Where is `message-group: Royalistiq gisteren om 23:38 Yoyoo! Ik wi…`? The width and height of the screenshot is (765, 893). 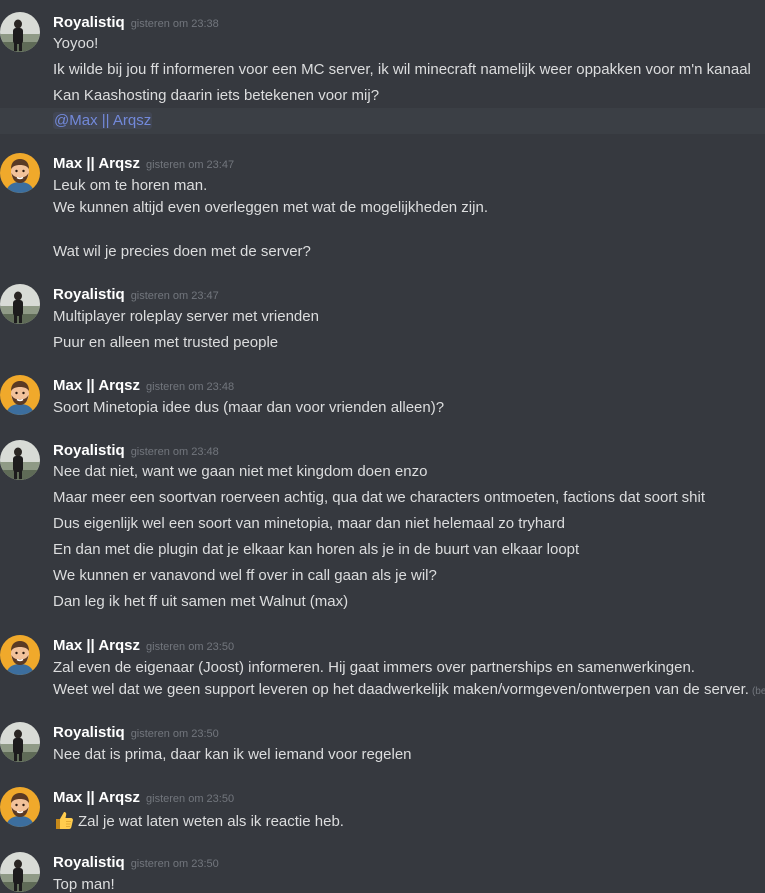 message-group: Royalistiq gisteren om 23:38 Yoyoo! Ik wi… is located at coordinates (382, 73).